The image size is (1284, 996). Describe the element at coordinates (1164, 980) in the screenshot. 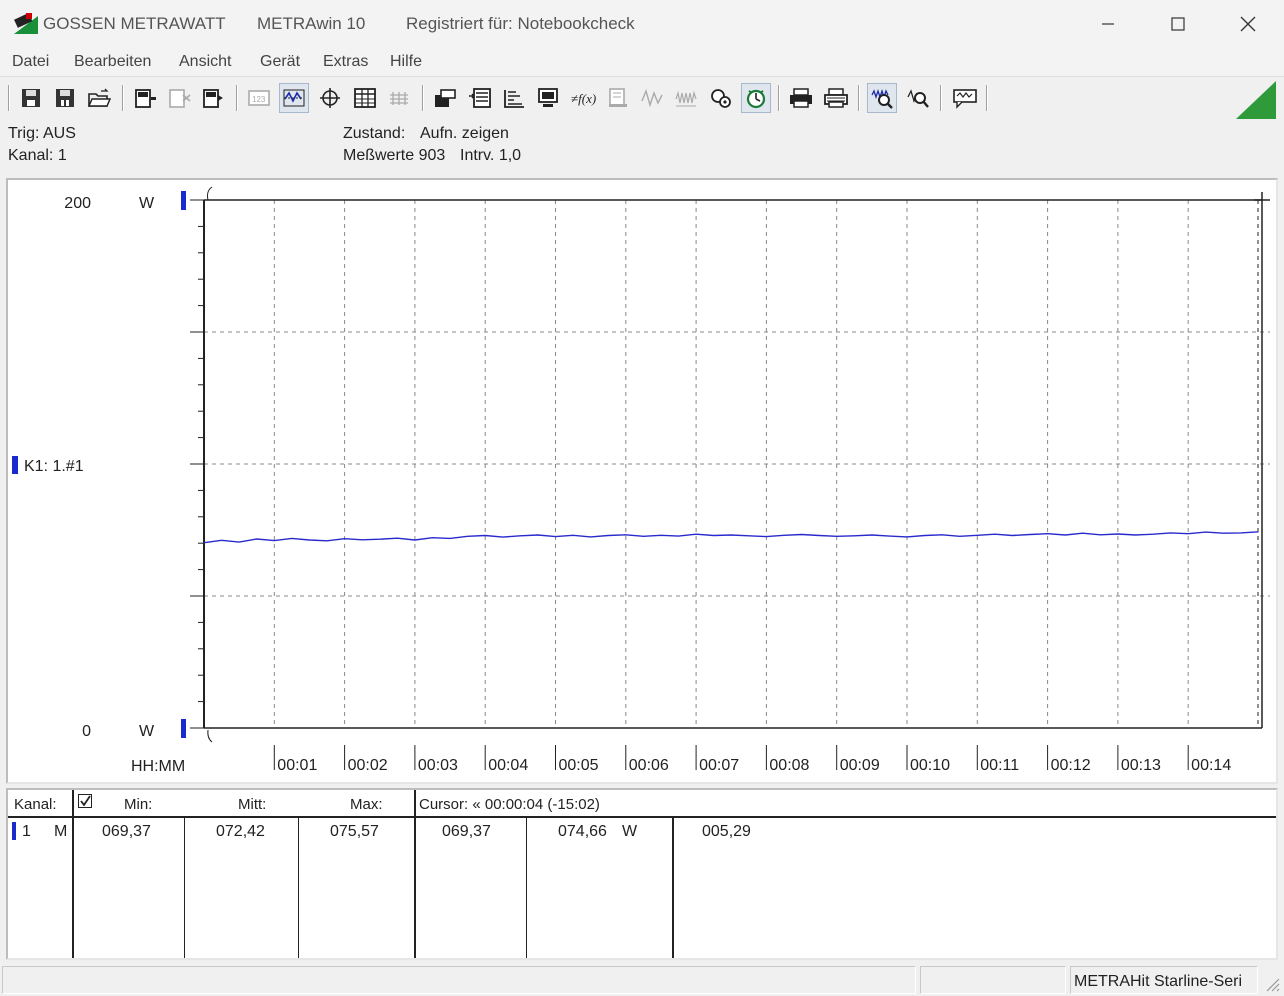

I see `status-device: METRAHit Starline-Seri` at that location.